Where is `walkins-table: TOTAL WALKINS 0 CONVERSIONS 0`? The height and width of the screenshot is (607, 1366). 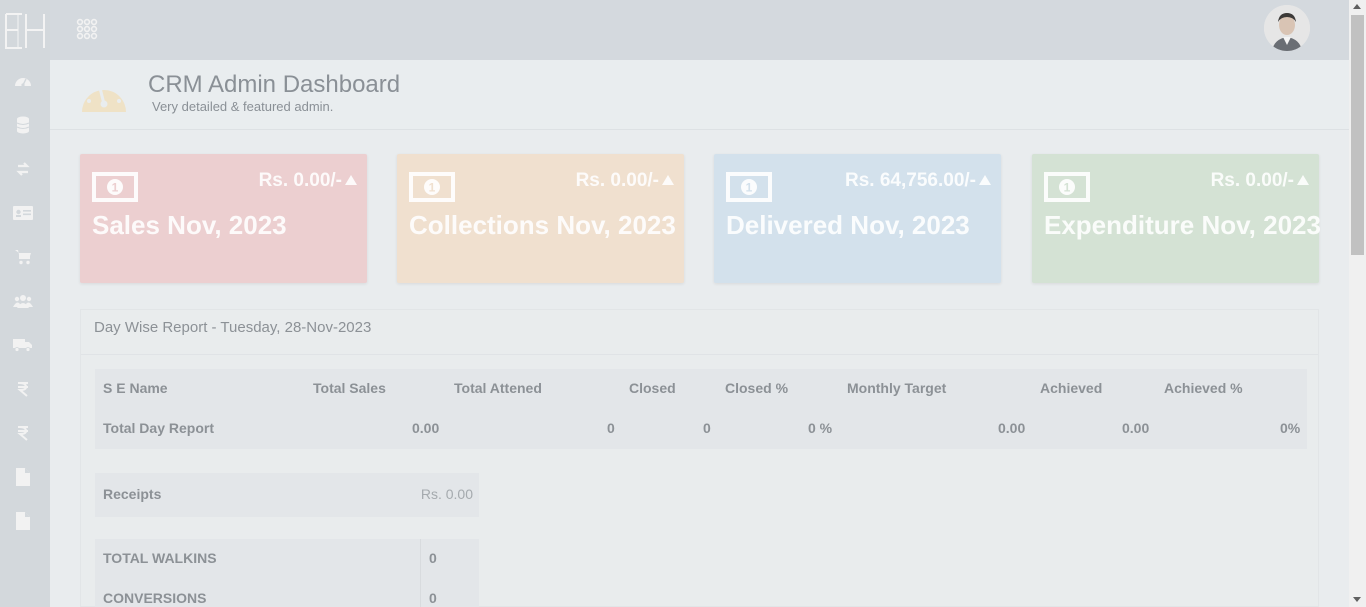
walkins-table: TOTAL WALKINS 0 CONVERSIONS 0 is located at coordinates (287, 573).